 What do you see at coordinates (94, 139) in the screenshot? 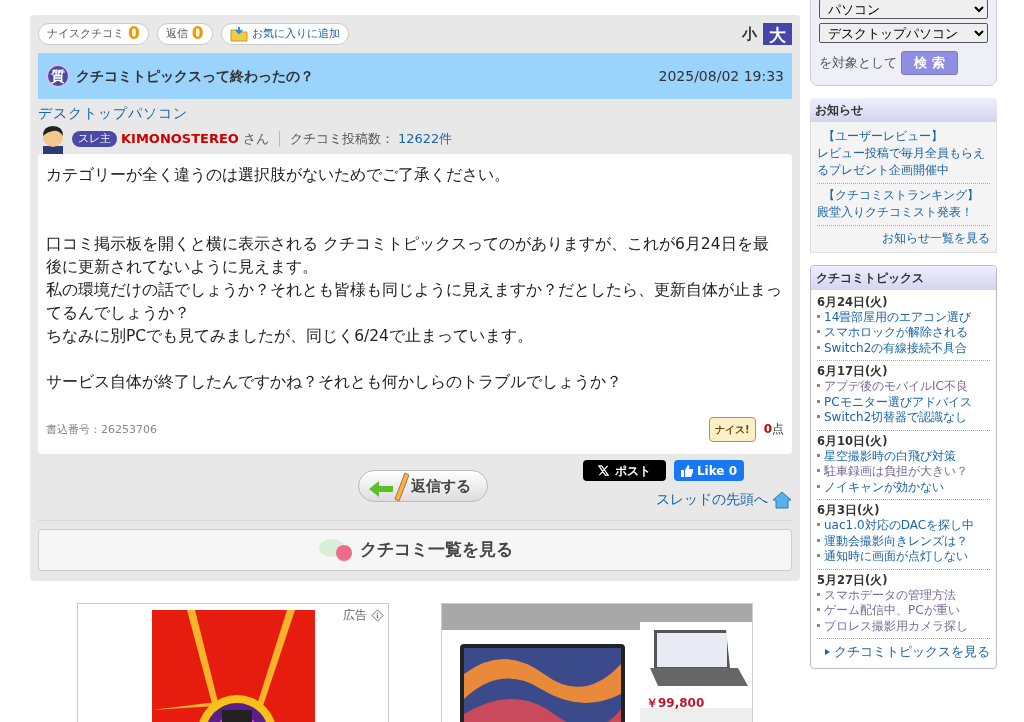
I see `author-role-tag: スレ主` at bounding box center [94, 139].